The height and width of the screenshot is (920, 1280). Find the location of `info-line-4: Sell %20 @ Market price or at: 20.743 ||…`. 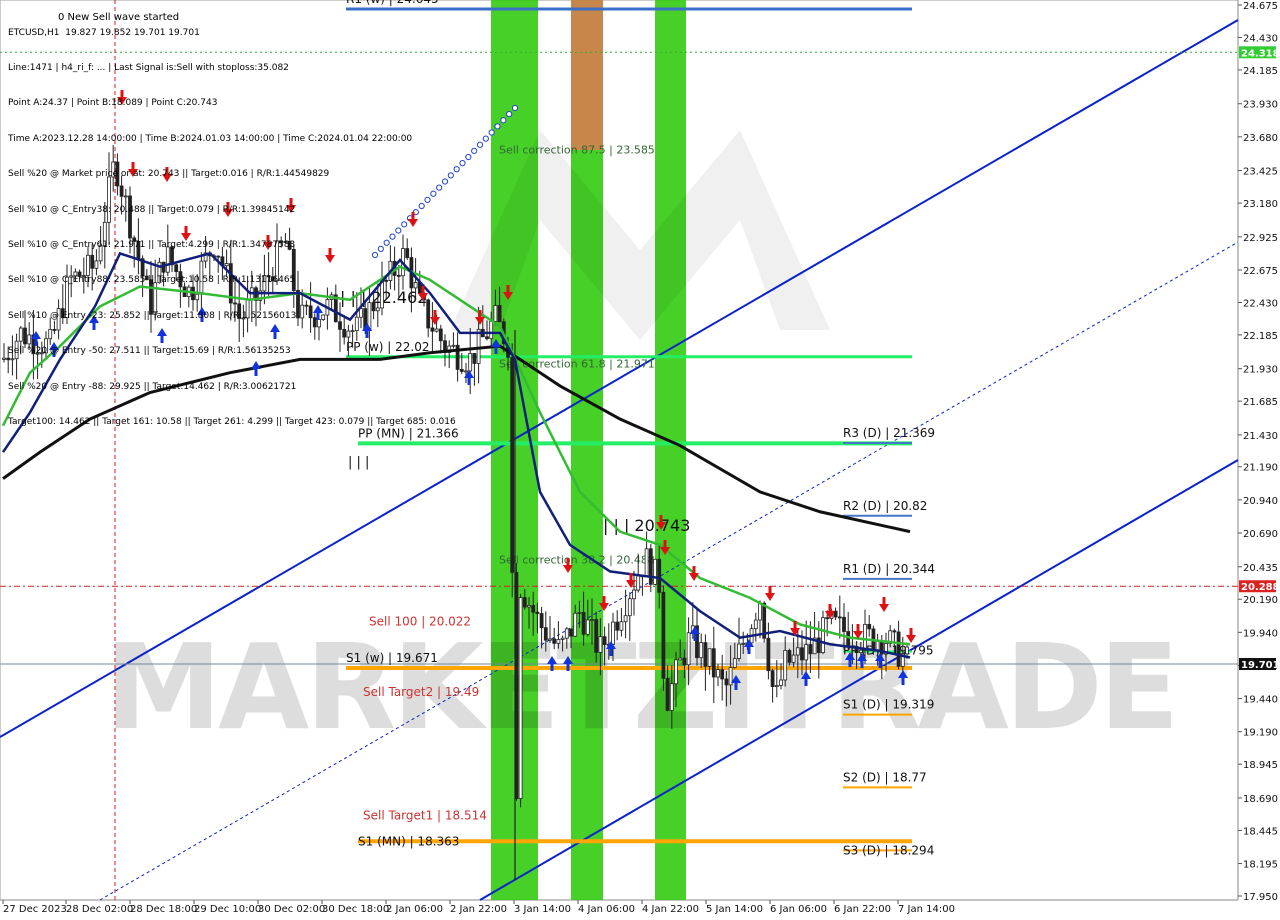

info-line-4: Sell %20 @ Market price or at: 20.743 ||… is located at coordinates (169, 174).